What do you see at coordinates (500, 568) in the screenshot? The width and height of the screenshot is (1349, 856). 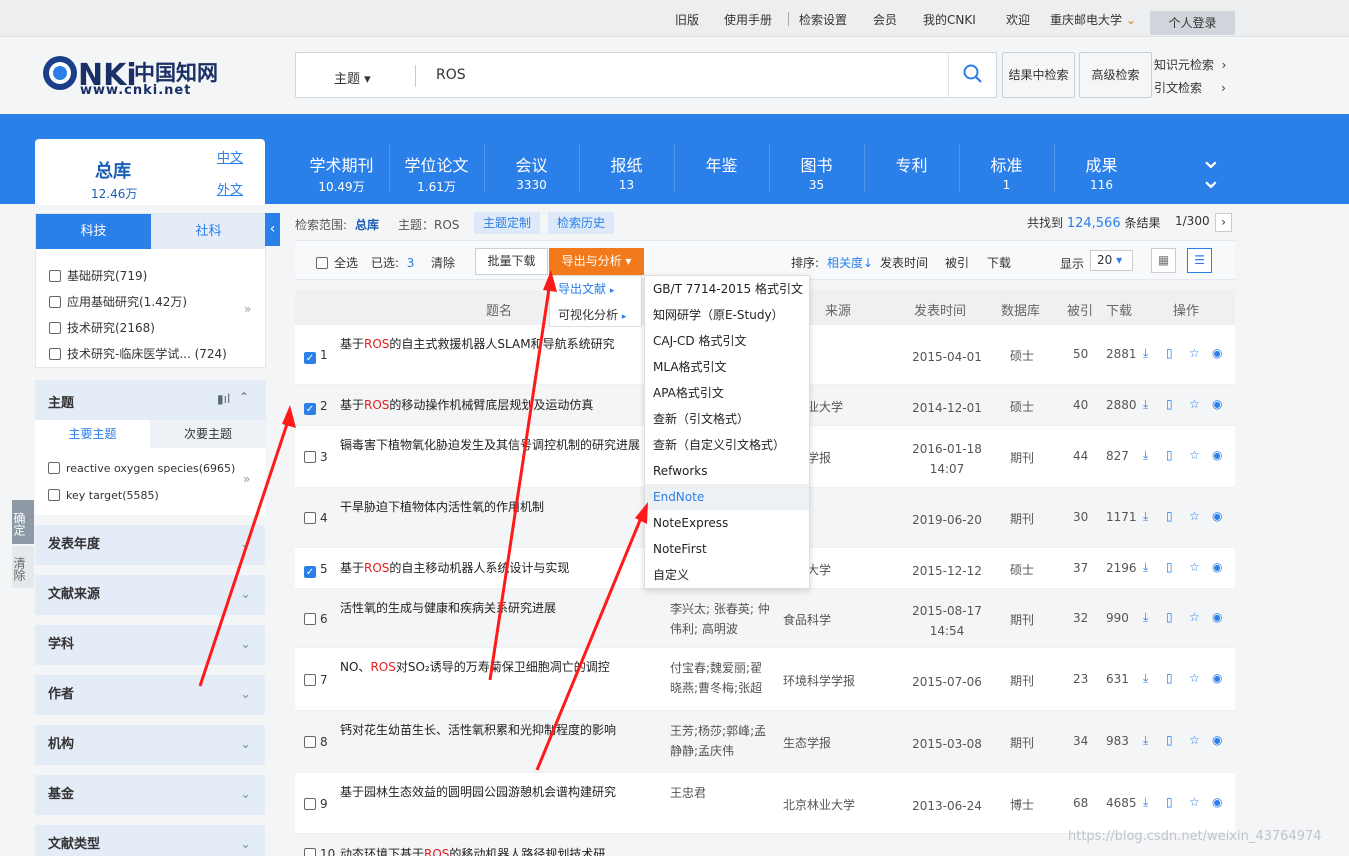 I see `row-title-link: 基于ROS的自主移动机器人系统设计与实现` at bounding box center [500, 568].